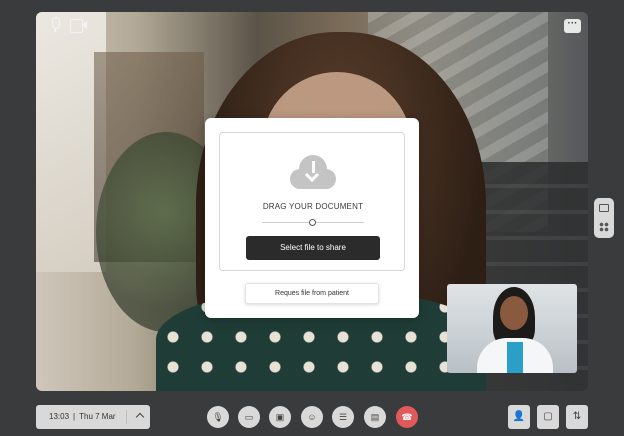  I want to click on microphone-icon: 🎙, so click(218, 417).